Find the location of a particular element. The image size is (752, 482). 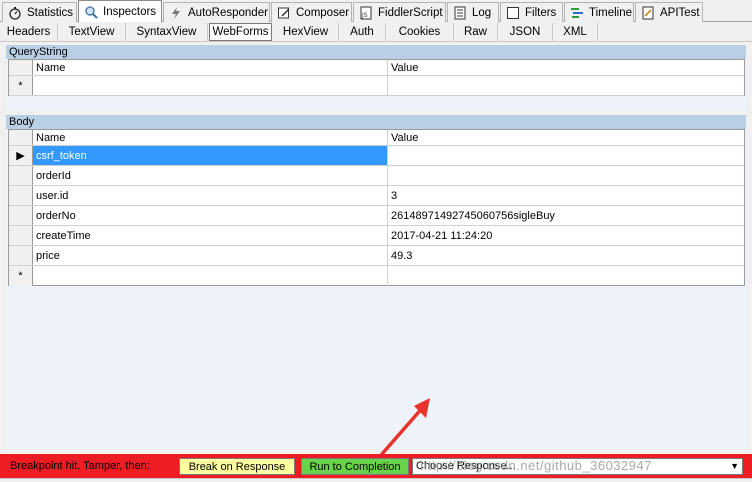

field-name-cell: user.id is located at coordinates (210, 195).